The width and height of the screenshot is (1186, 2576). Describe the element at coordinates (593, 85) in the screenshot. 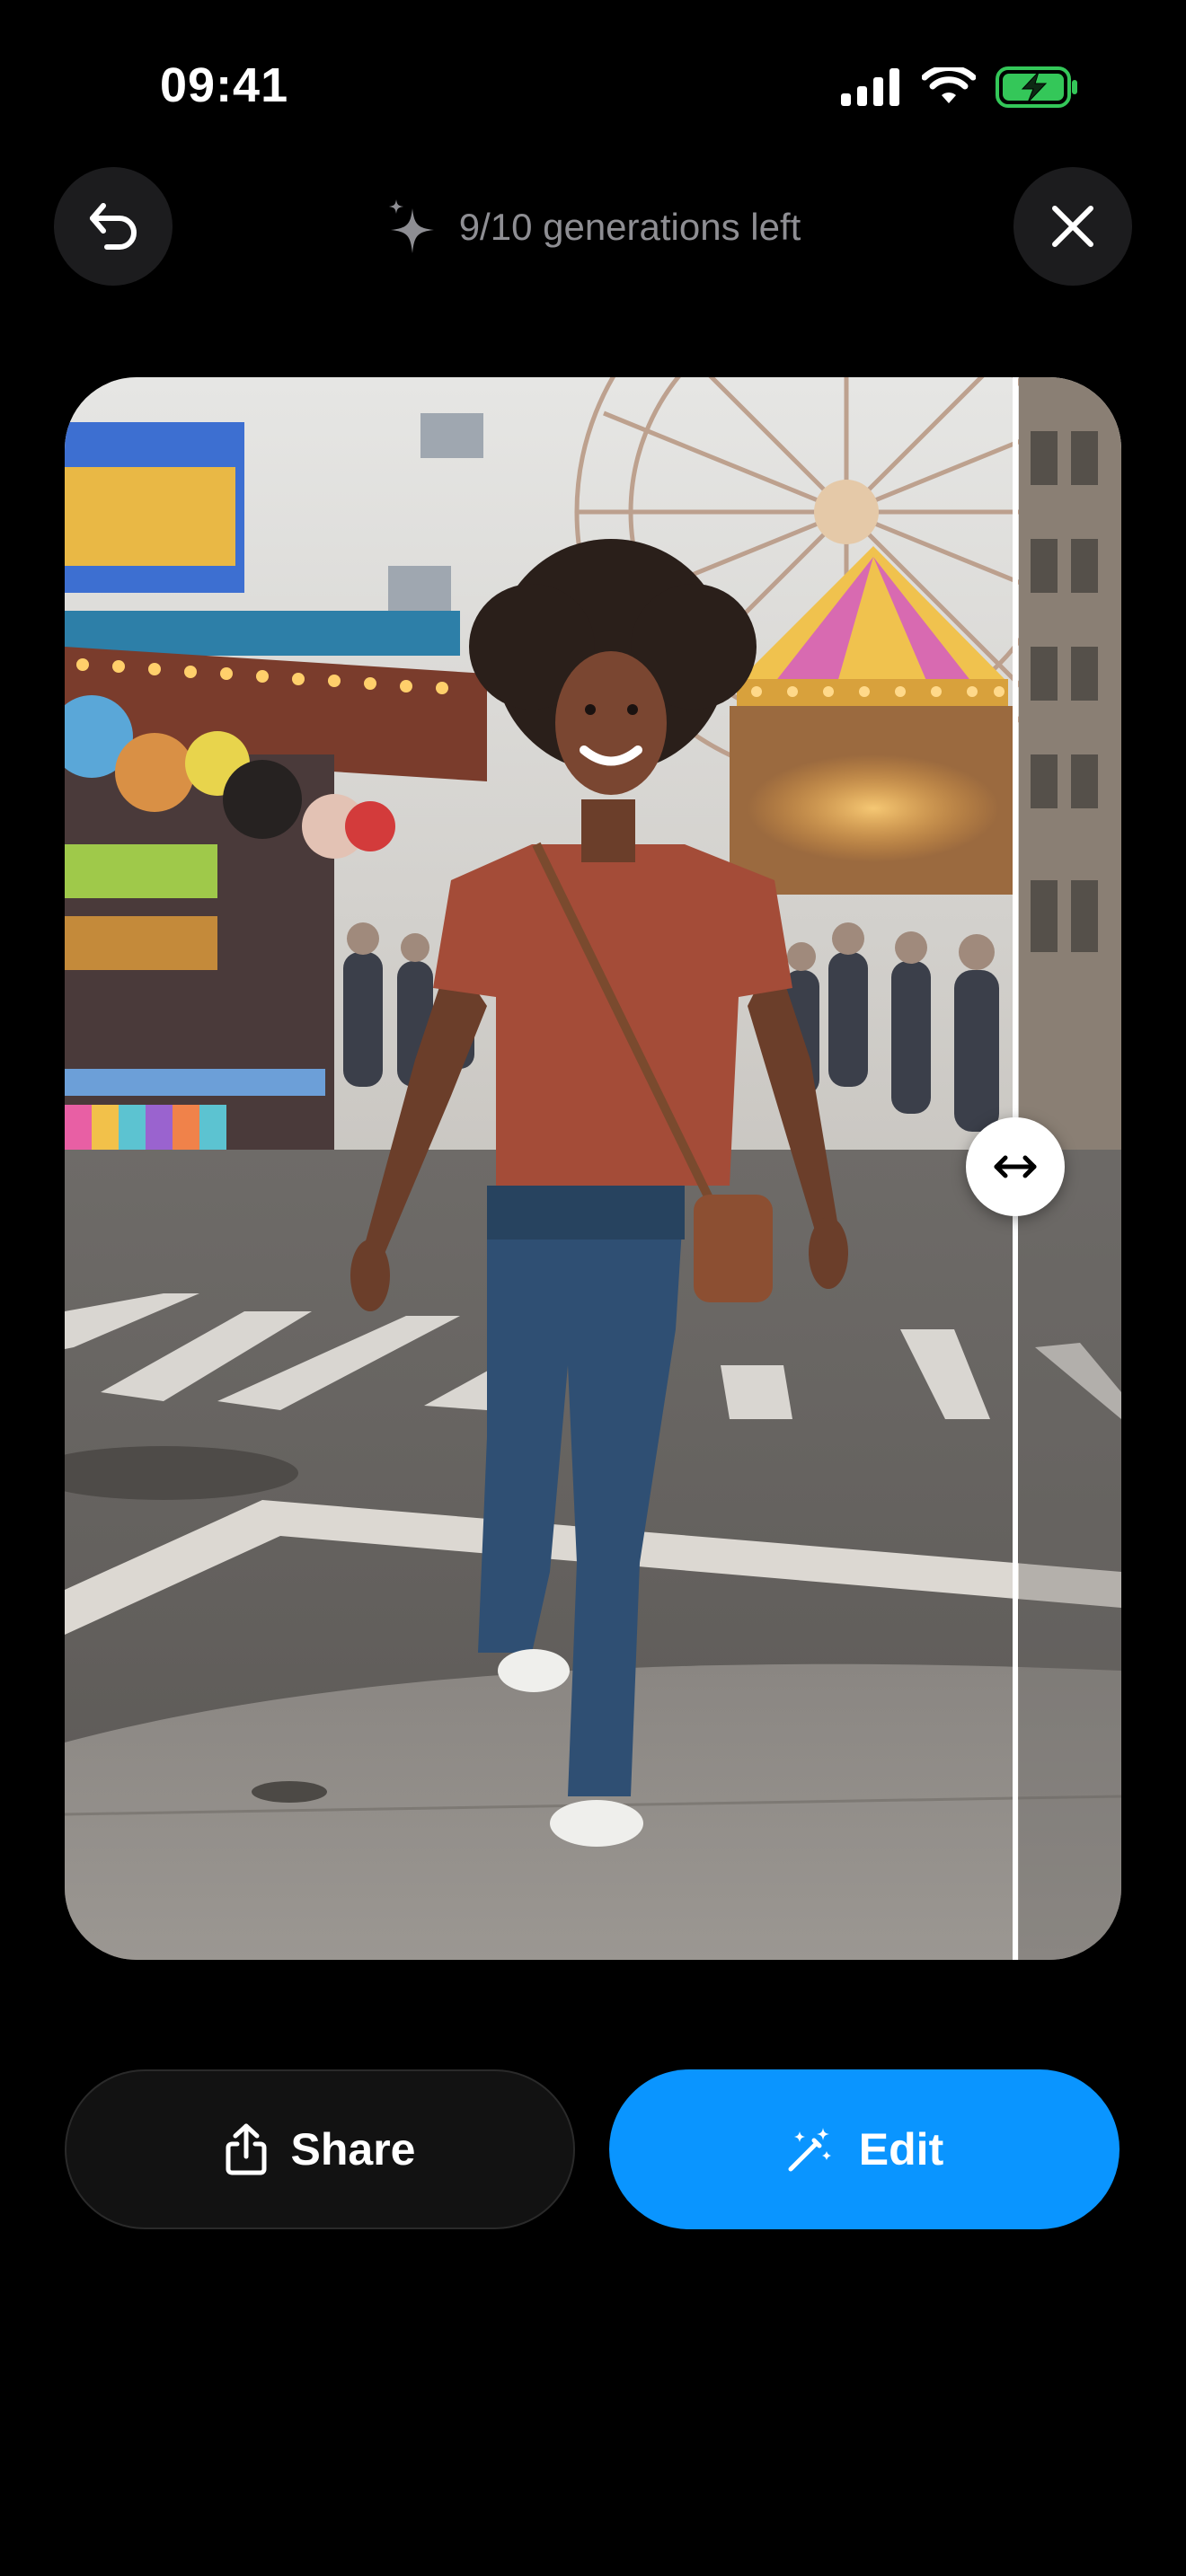

I see `status-bar: 09:41` at that location.